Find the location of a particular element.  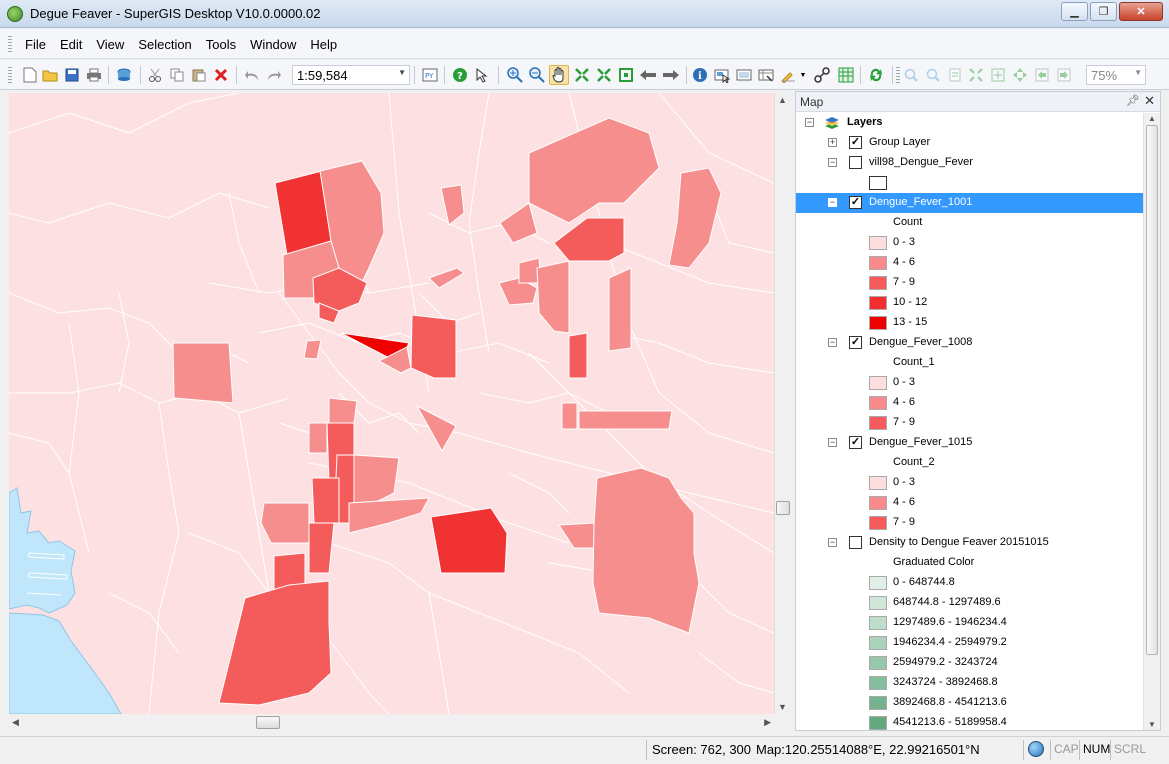

vill98-checkbox is located at coordinates (855, 162).